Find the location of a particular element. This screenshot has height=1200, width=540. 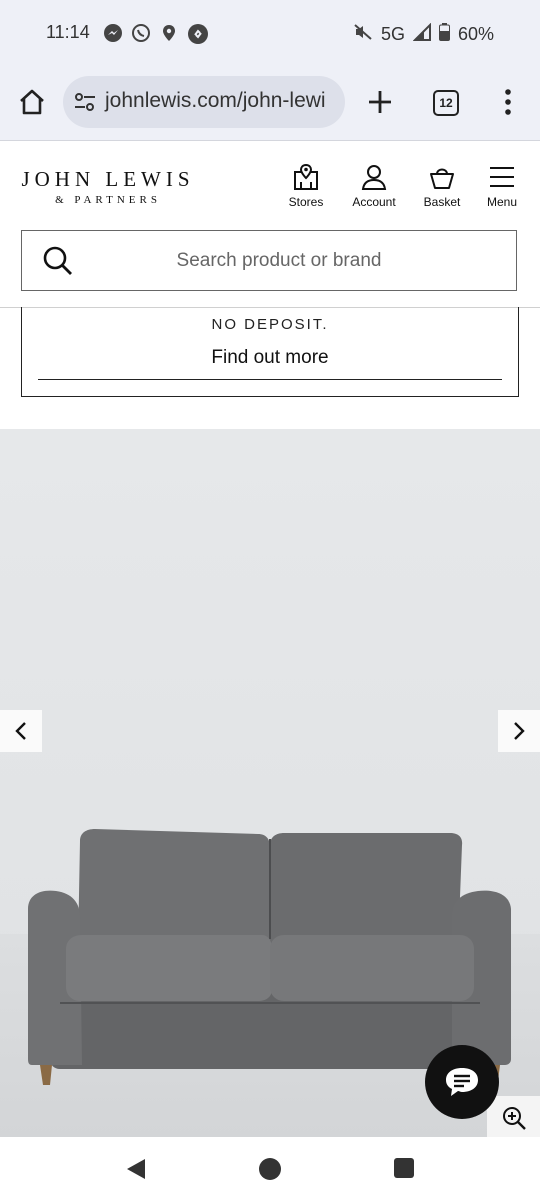

address-bar: johnlewis.com/john-lewi is located at coordinates (204, 102).